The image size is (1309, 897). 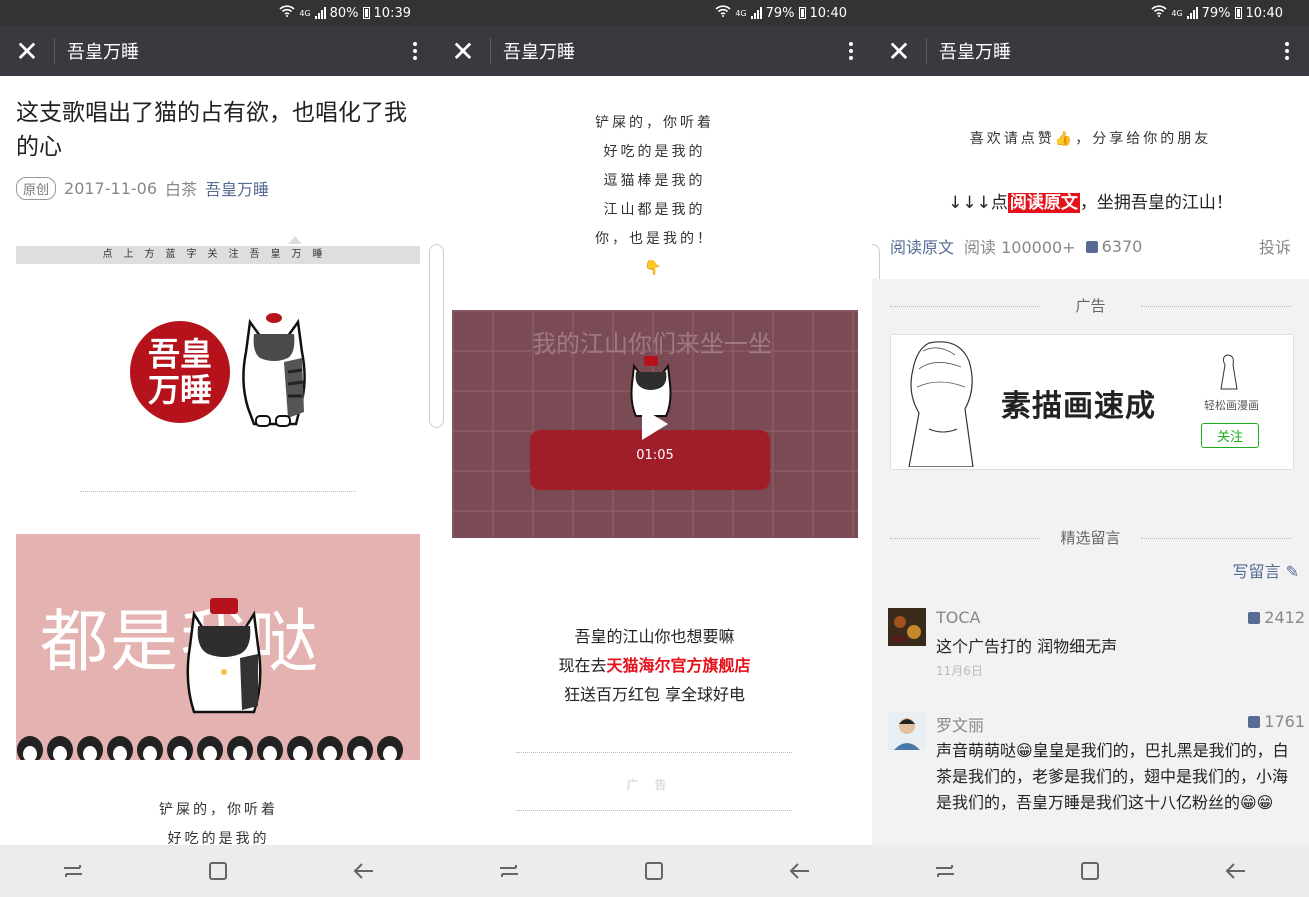 What do you see at coordinates (1256, 571) in the screenshot?
I see `write-comment-label: 写留言` at bounding box center [1256, 571].